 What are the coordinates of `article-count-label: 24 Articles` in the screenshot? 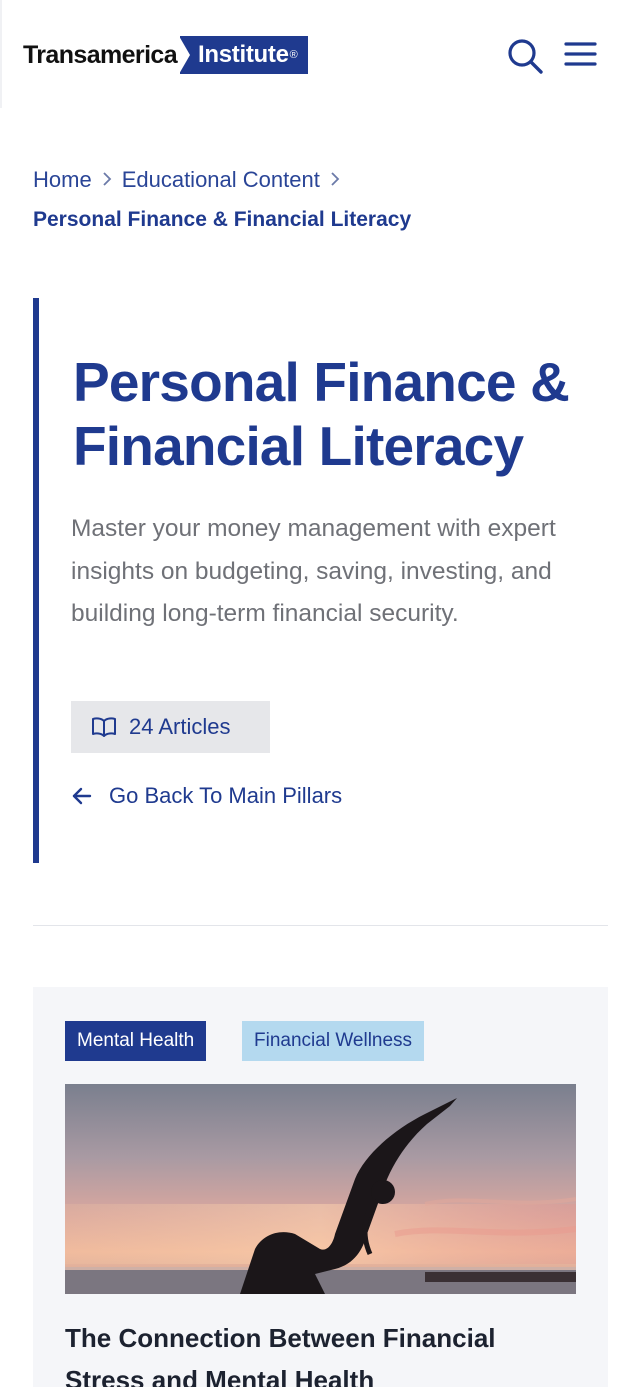 It's located at (180, 726).